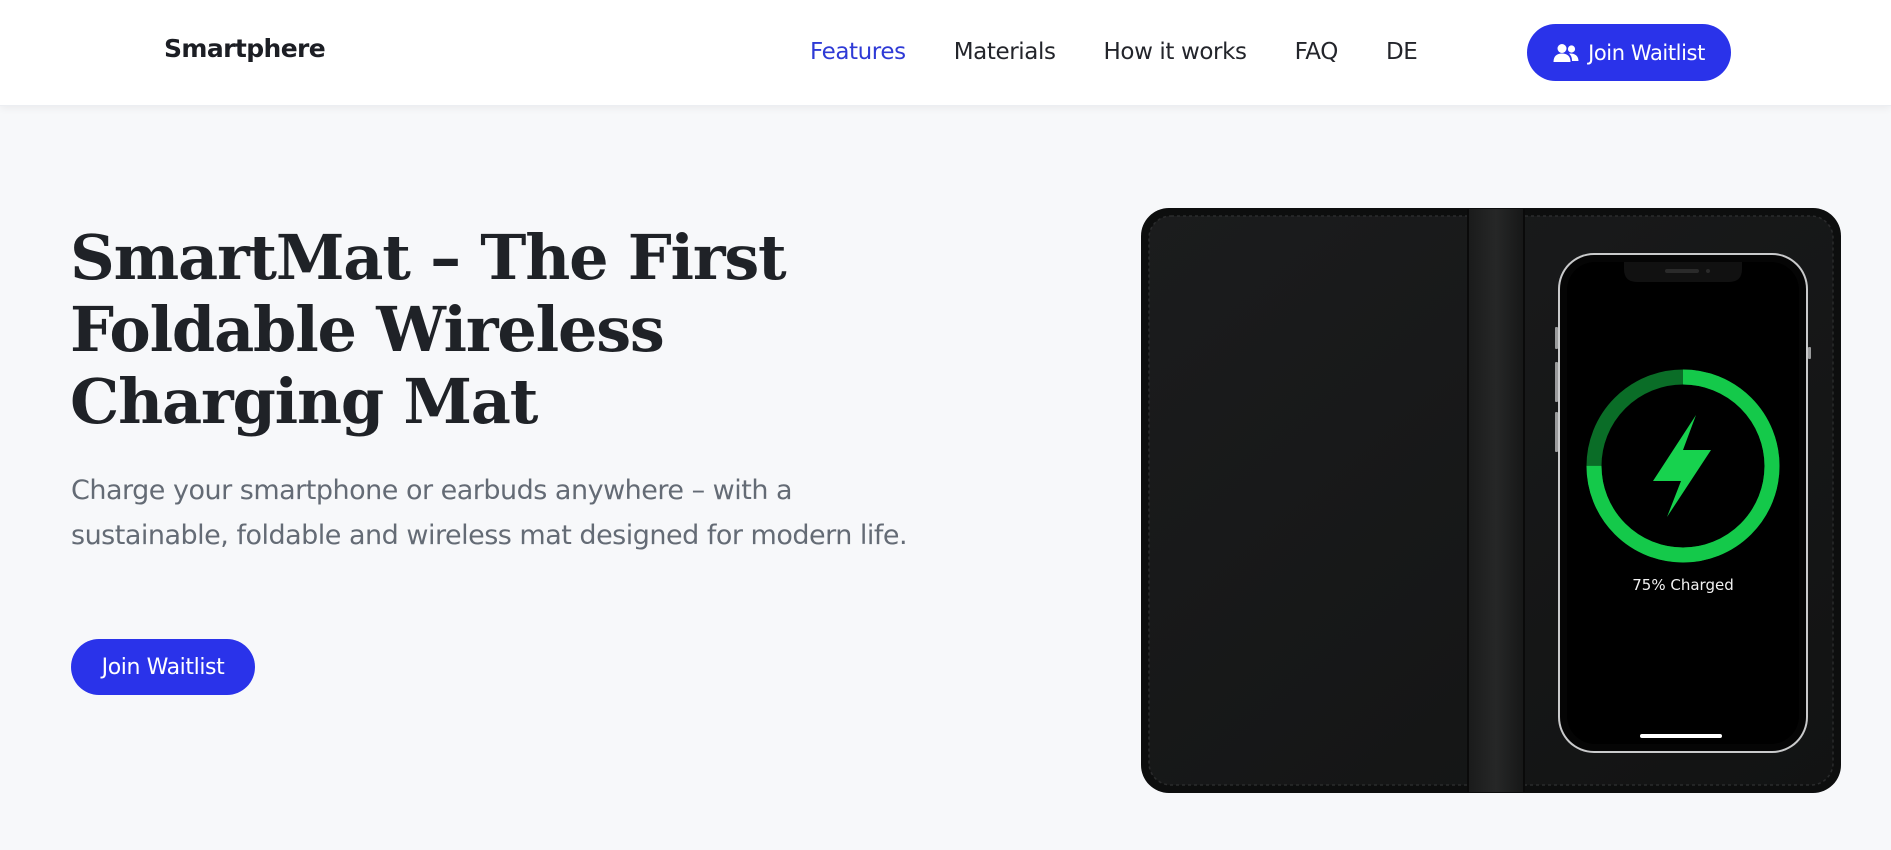 This screenshot has height=850, width=1891. Describe the element at coordinates (1005, 52) in the screenshot. I see `nav-link-materials: Materials` at that location.